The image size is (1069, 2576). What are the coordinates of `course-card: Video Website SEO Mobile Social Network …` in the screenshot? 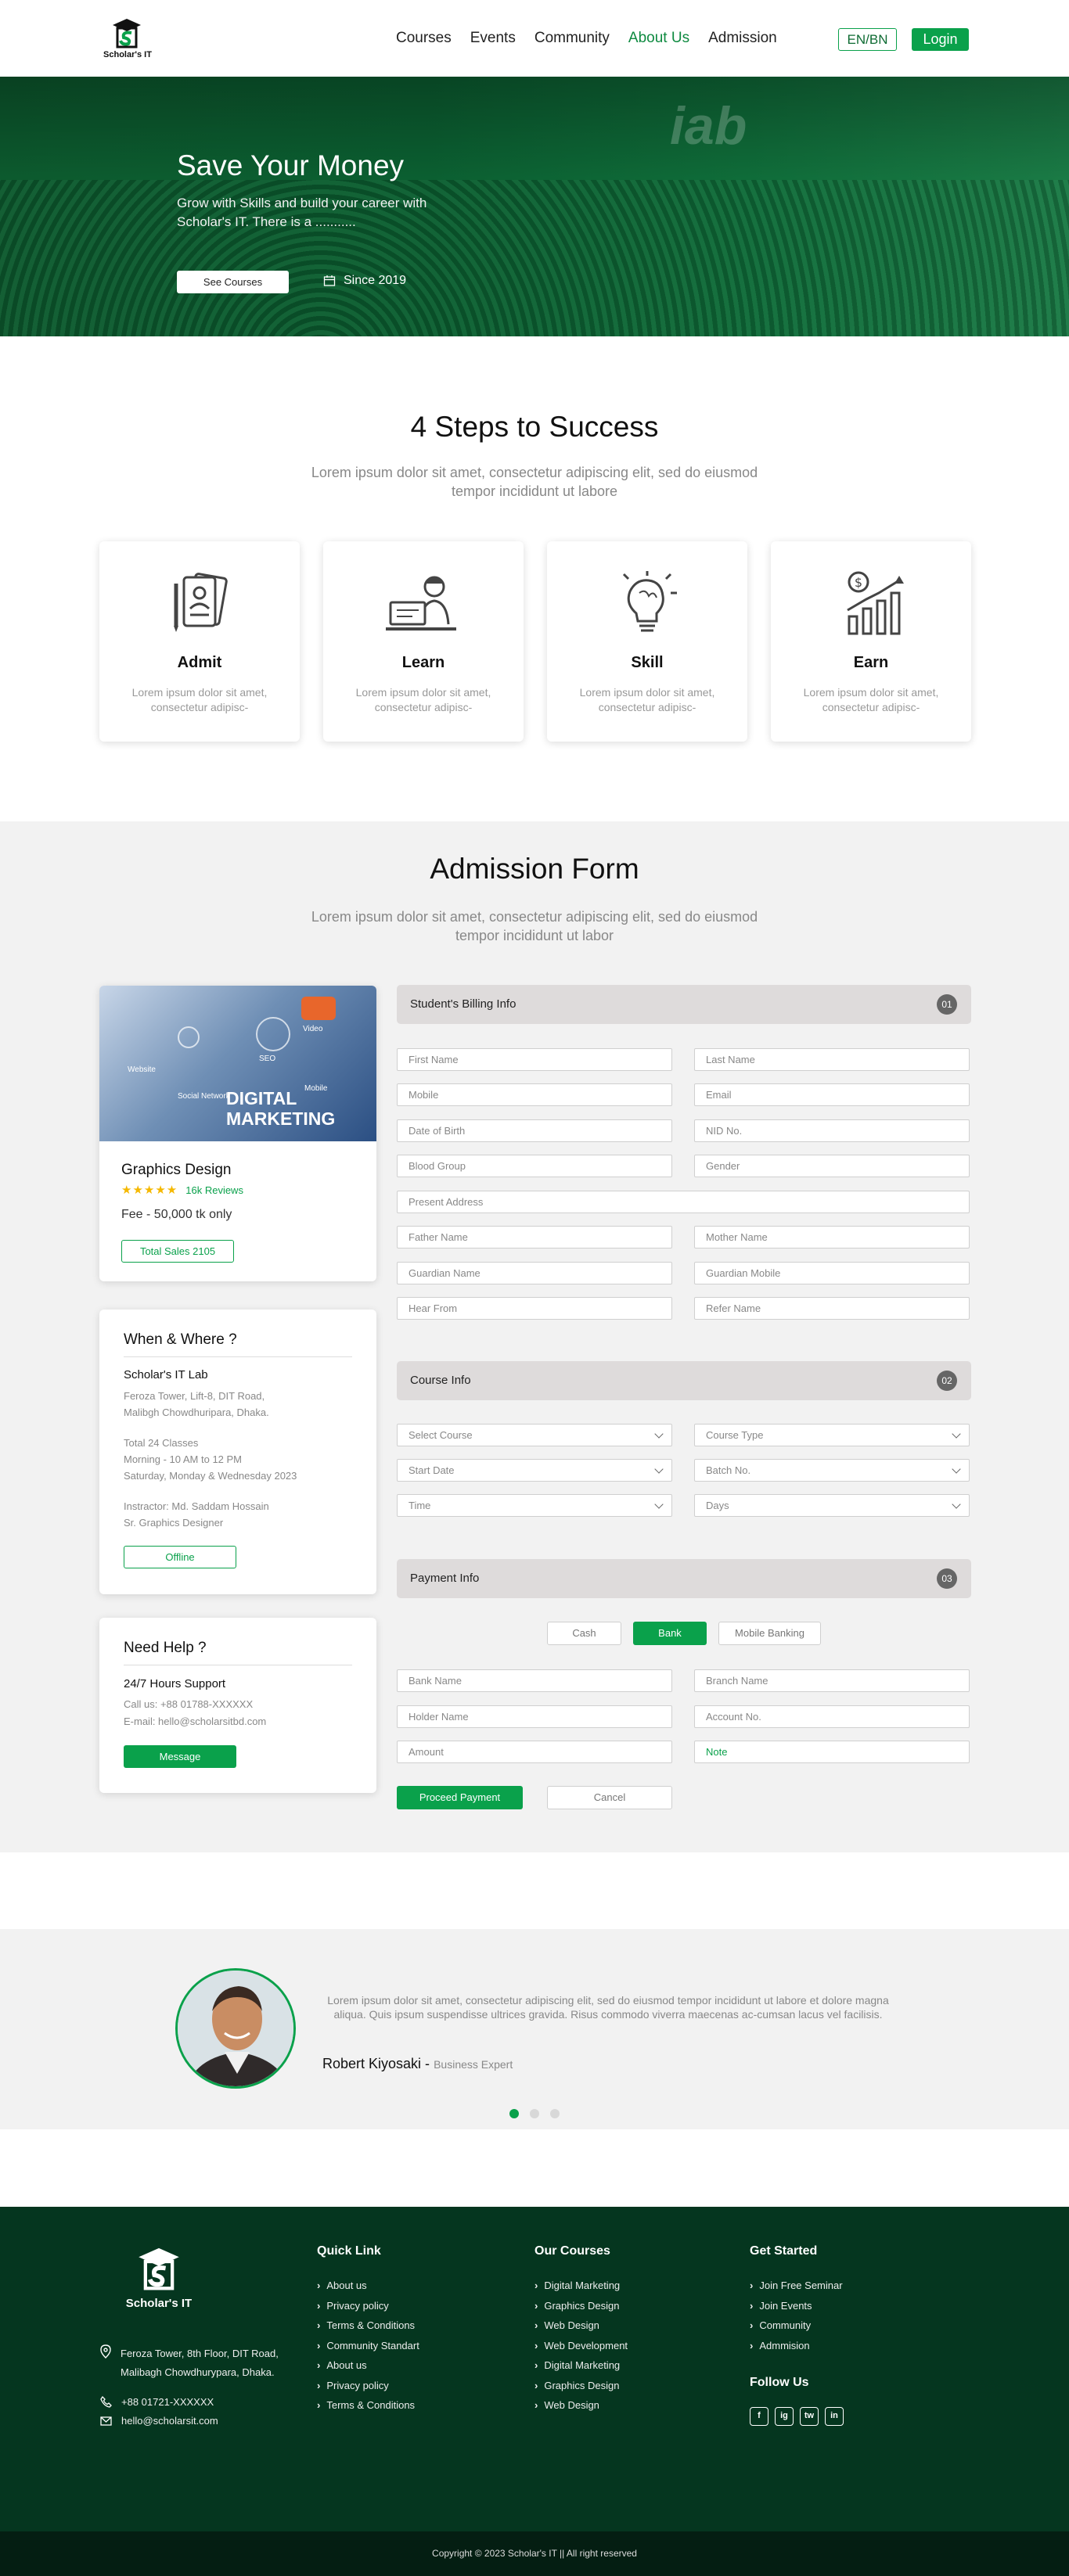 It's located at (238, 1133).